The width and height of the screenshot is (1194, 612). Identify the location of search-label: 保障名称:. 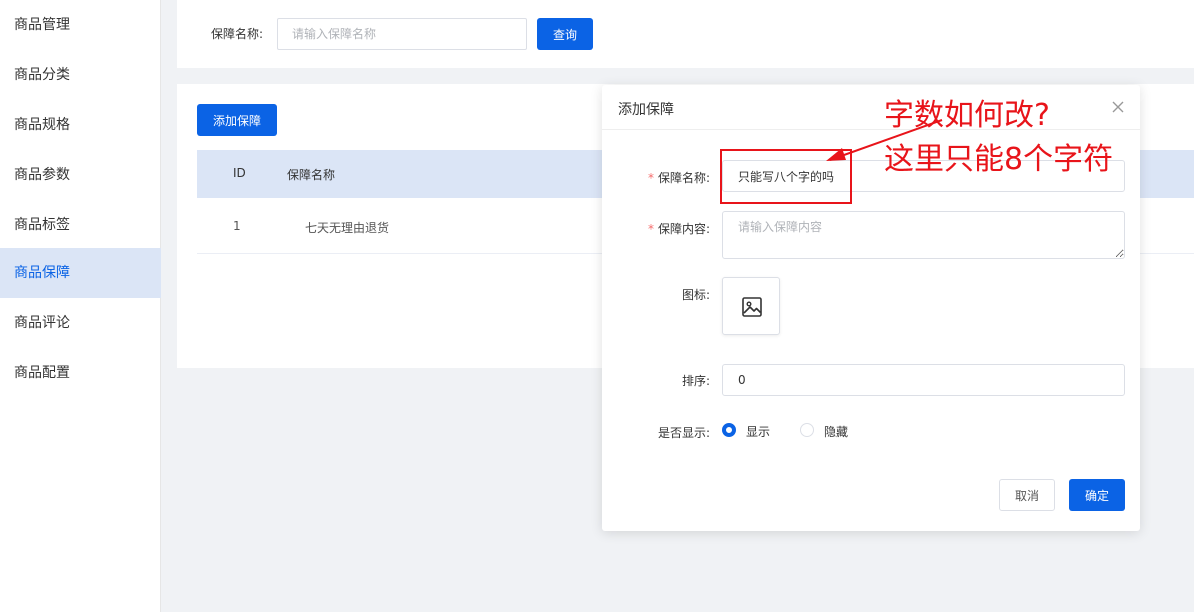
(237, 34).